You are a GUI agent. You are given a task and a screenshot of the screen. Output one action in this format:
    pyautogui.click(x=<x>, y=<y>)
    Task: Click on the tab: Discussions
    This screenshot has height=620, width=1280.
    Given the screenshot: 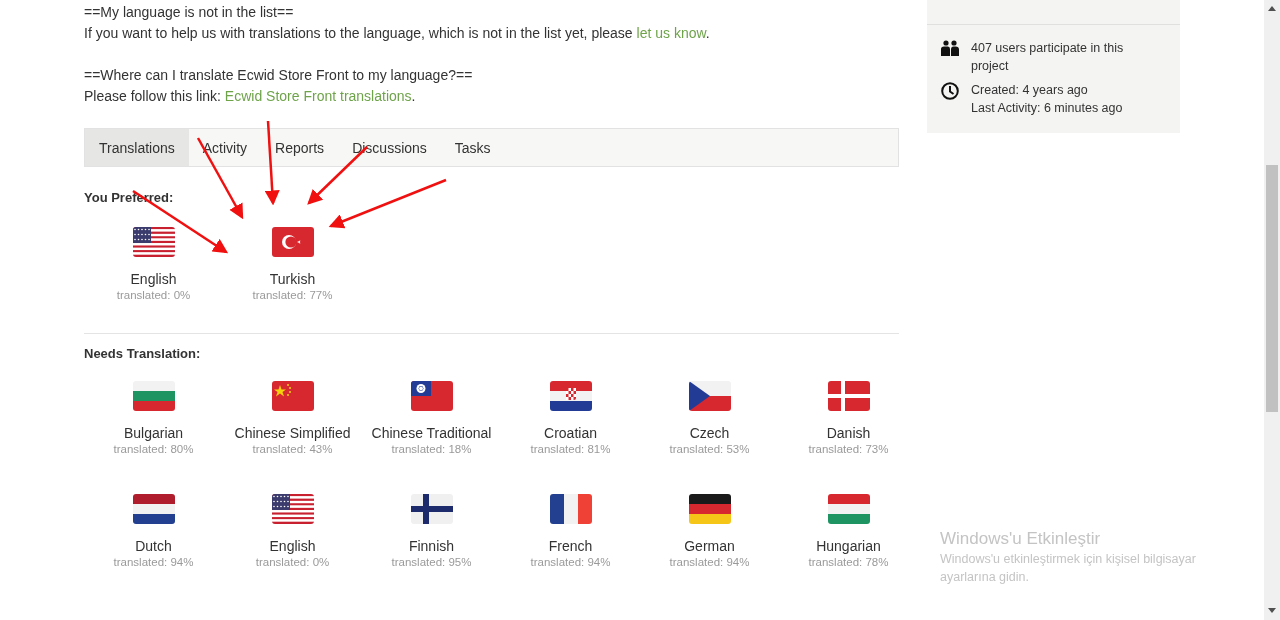 What is the action you would take?
    pyautogui.click(x=389, y=147)
    